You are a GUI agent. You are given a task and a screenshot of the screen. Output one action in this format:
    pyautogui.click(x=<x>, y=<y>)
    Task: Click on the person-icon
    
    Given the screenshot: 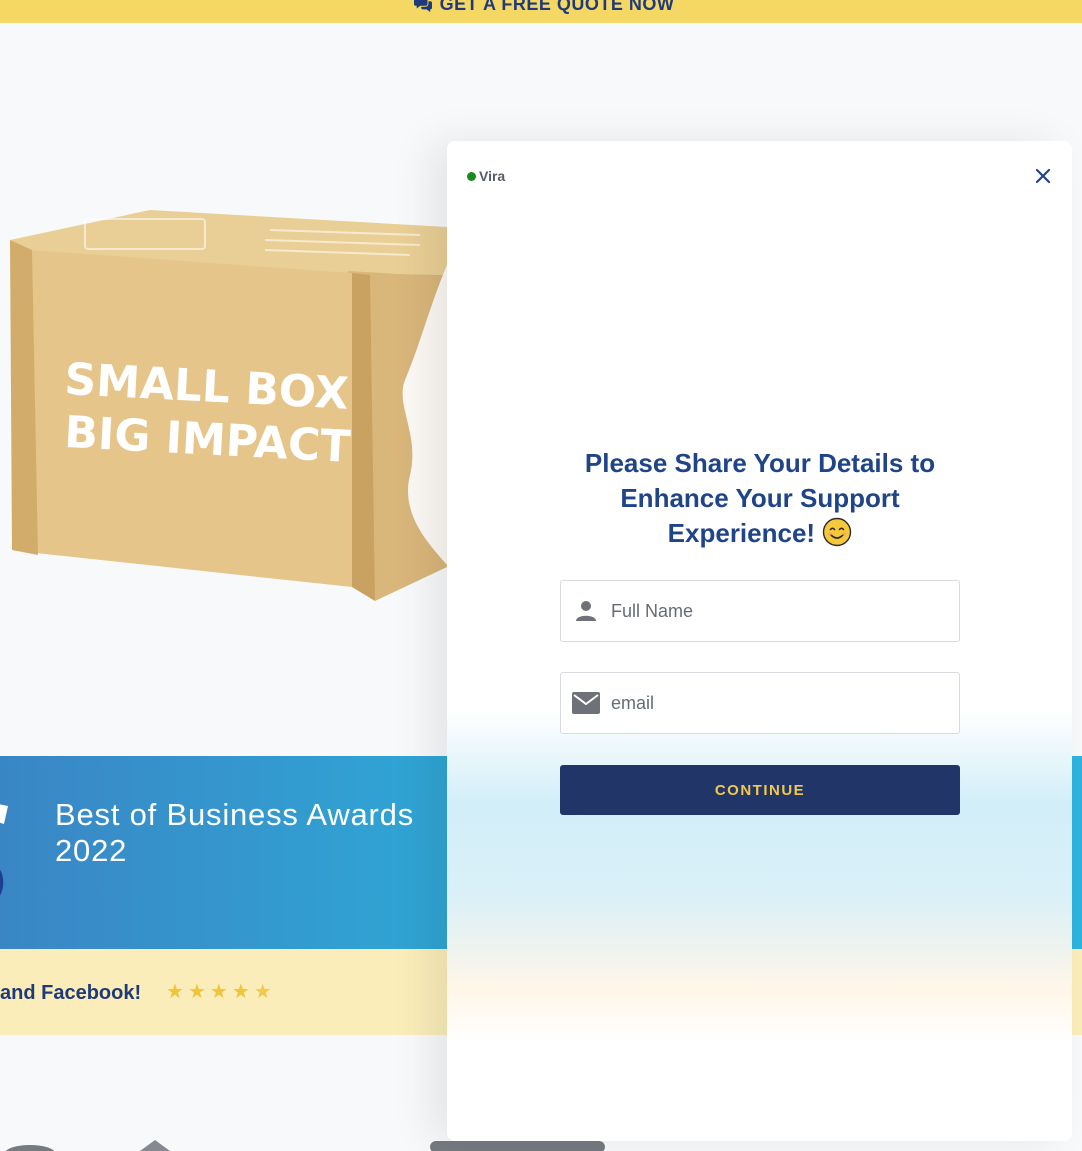 What is the action you would take?
    pyautogui.click(x=586, y=611)
    